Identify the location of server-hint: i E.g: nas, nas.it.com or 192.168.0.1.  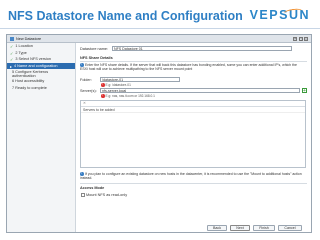
(128, 95).